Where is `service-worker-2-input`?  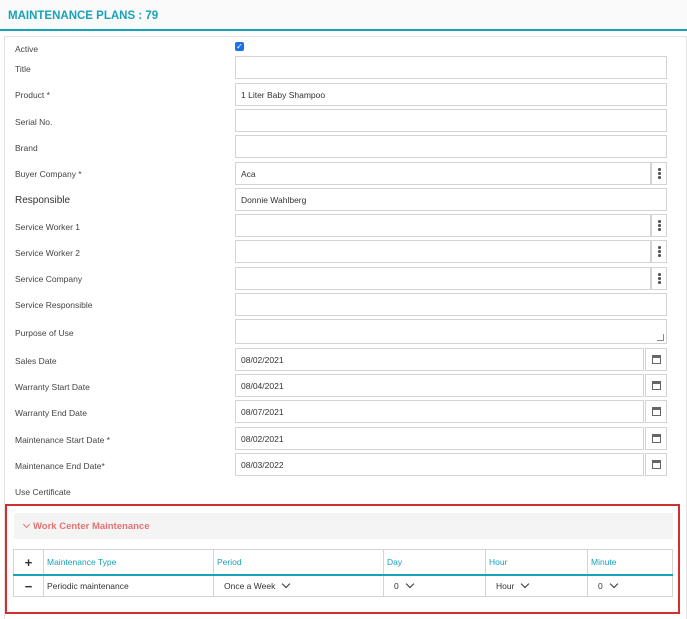 service-worker-2-input is located at coordinates (443, 251).